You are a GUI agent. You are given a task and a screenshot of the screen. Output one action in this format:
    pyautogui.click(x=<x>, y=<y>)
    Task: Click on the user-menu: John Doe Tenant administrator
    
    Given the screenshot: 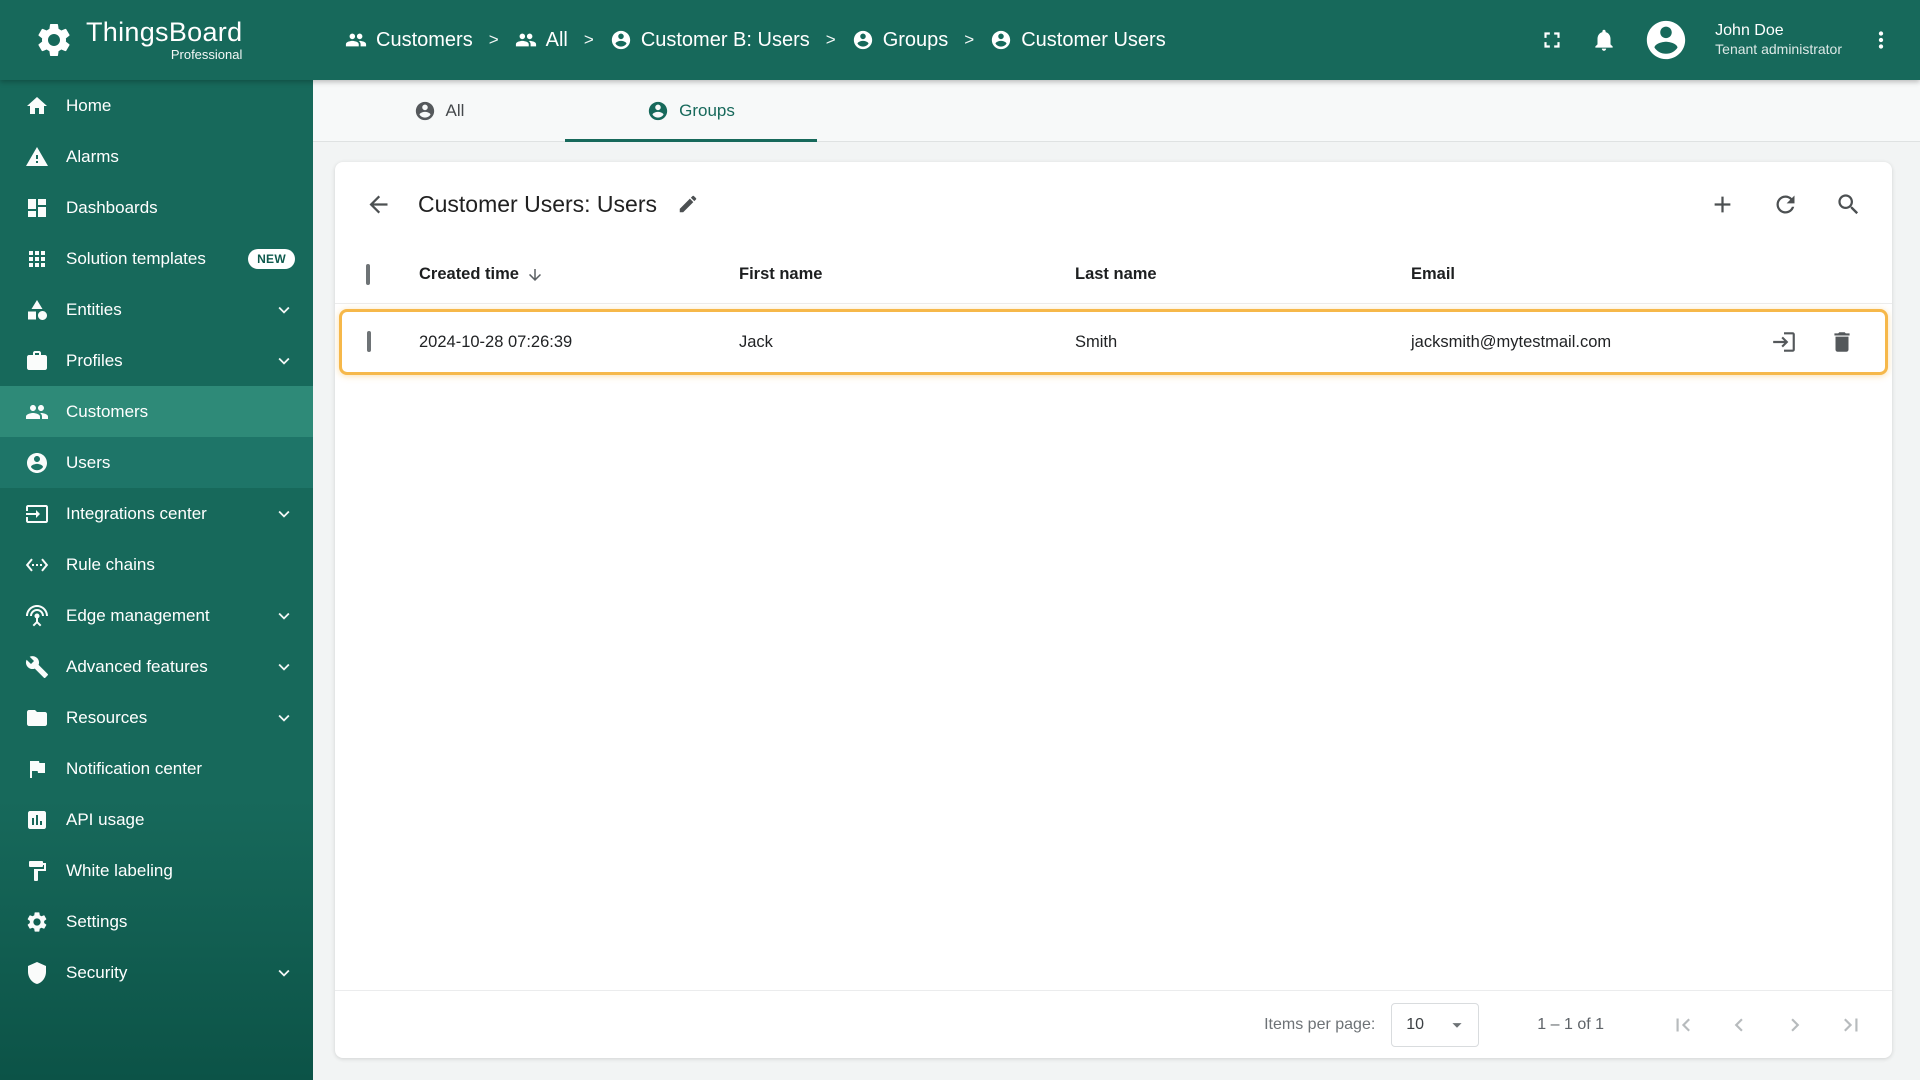 What is the action you would take?
    pyautogui.click(x=1778, y=40)
    